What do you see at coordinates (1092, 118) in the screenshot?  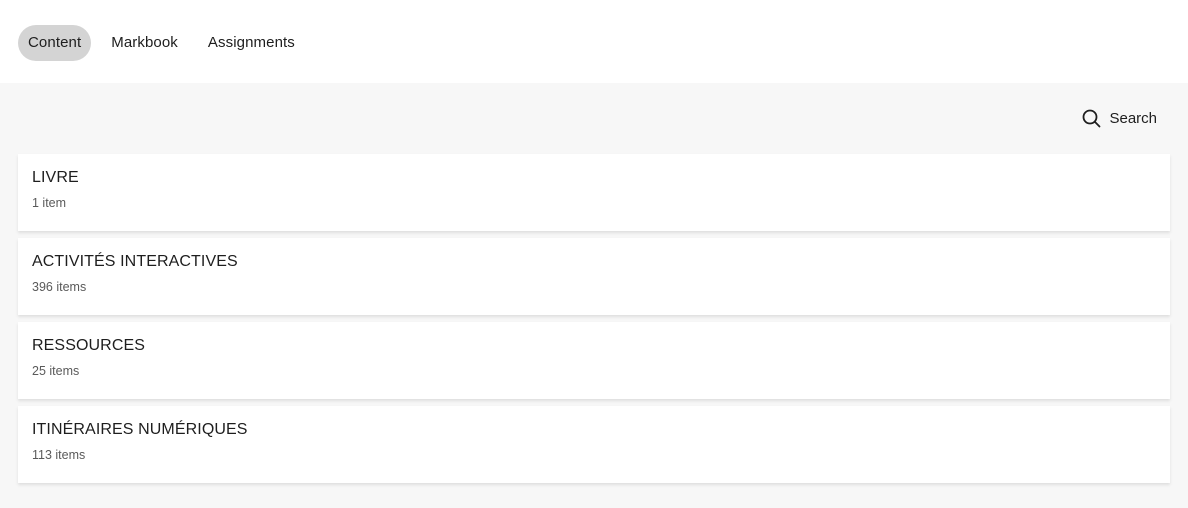 I see `search-icon` at bounding box center [1092, 118].